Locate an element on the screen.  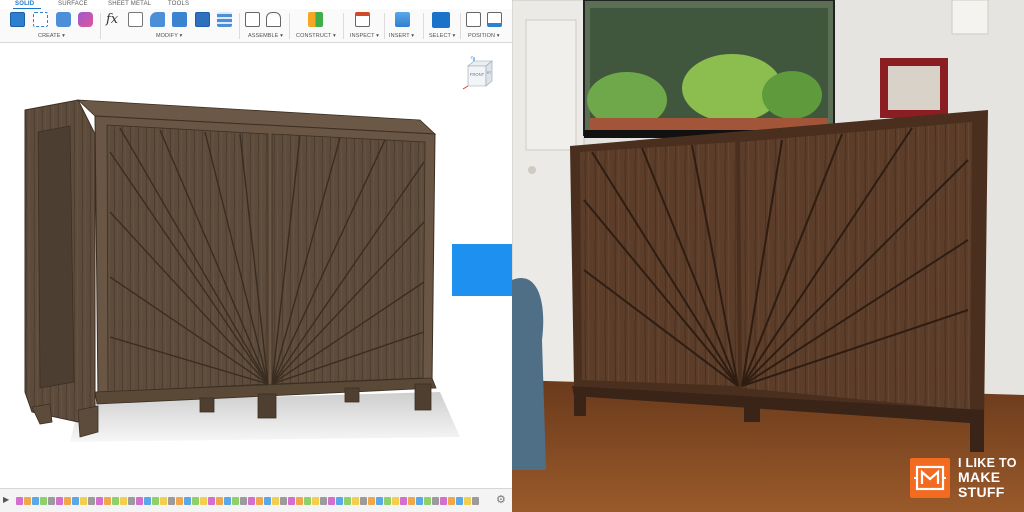
position-menu: POSITION ▾ is located at coordinates (484, 36).